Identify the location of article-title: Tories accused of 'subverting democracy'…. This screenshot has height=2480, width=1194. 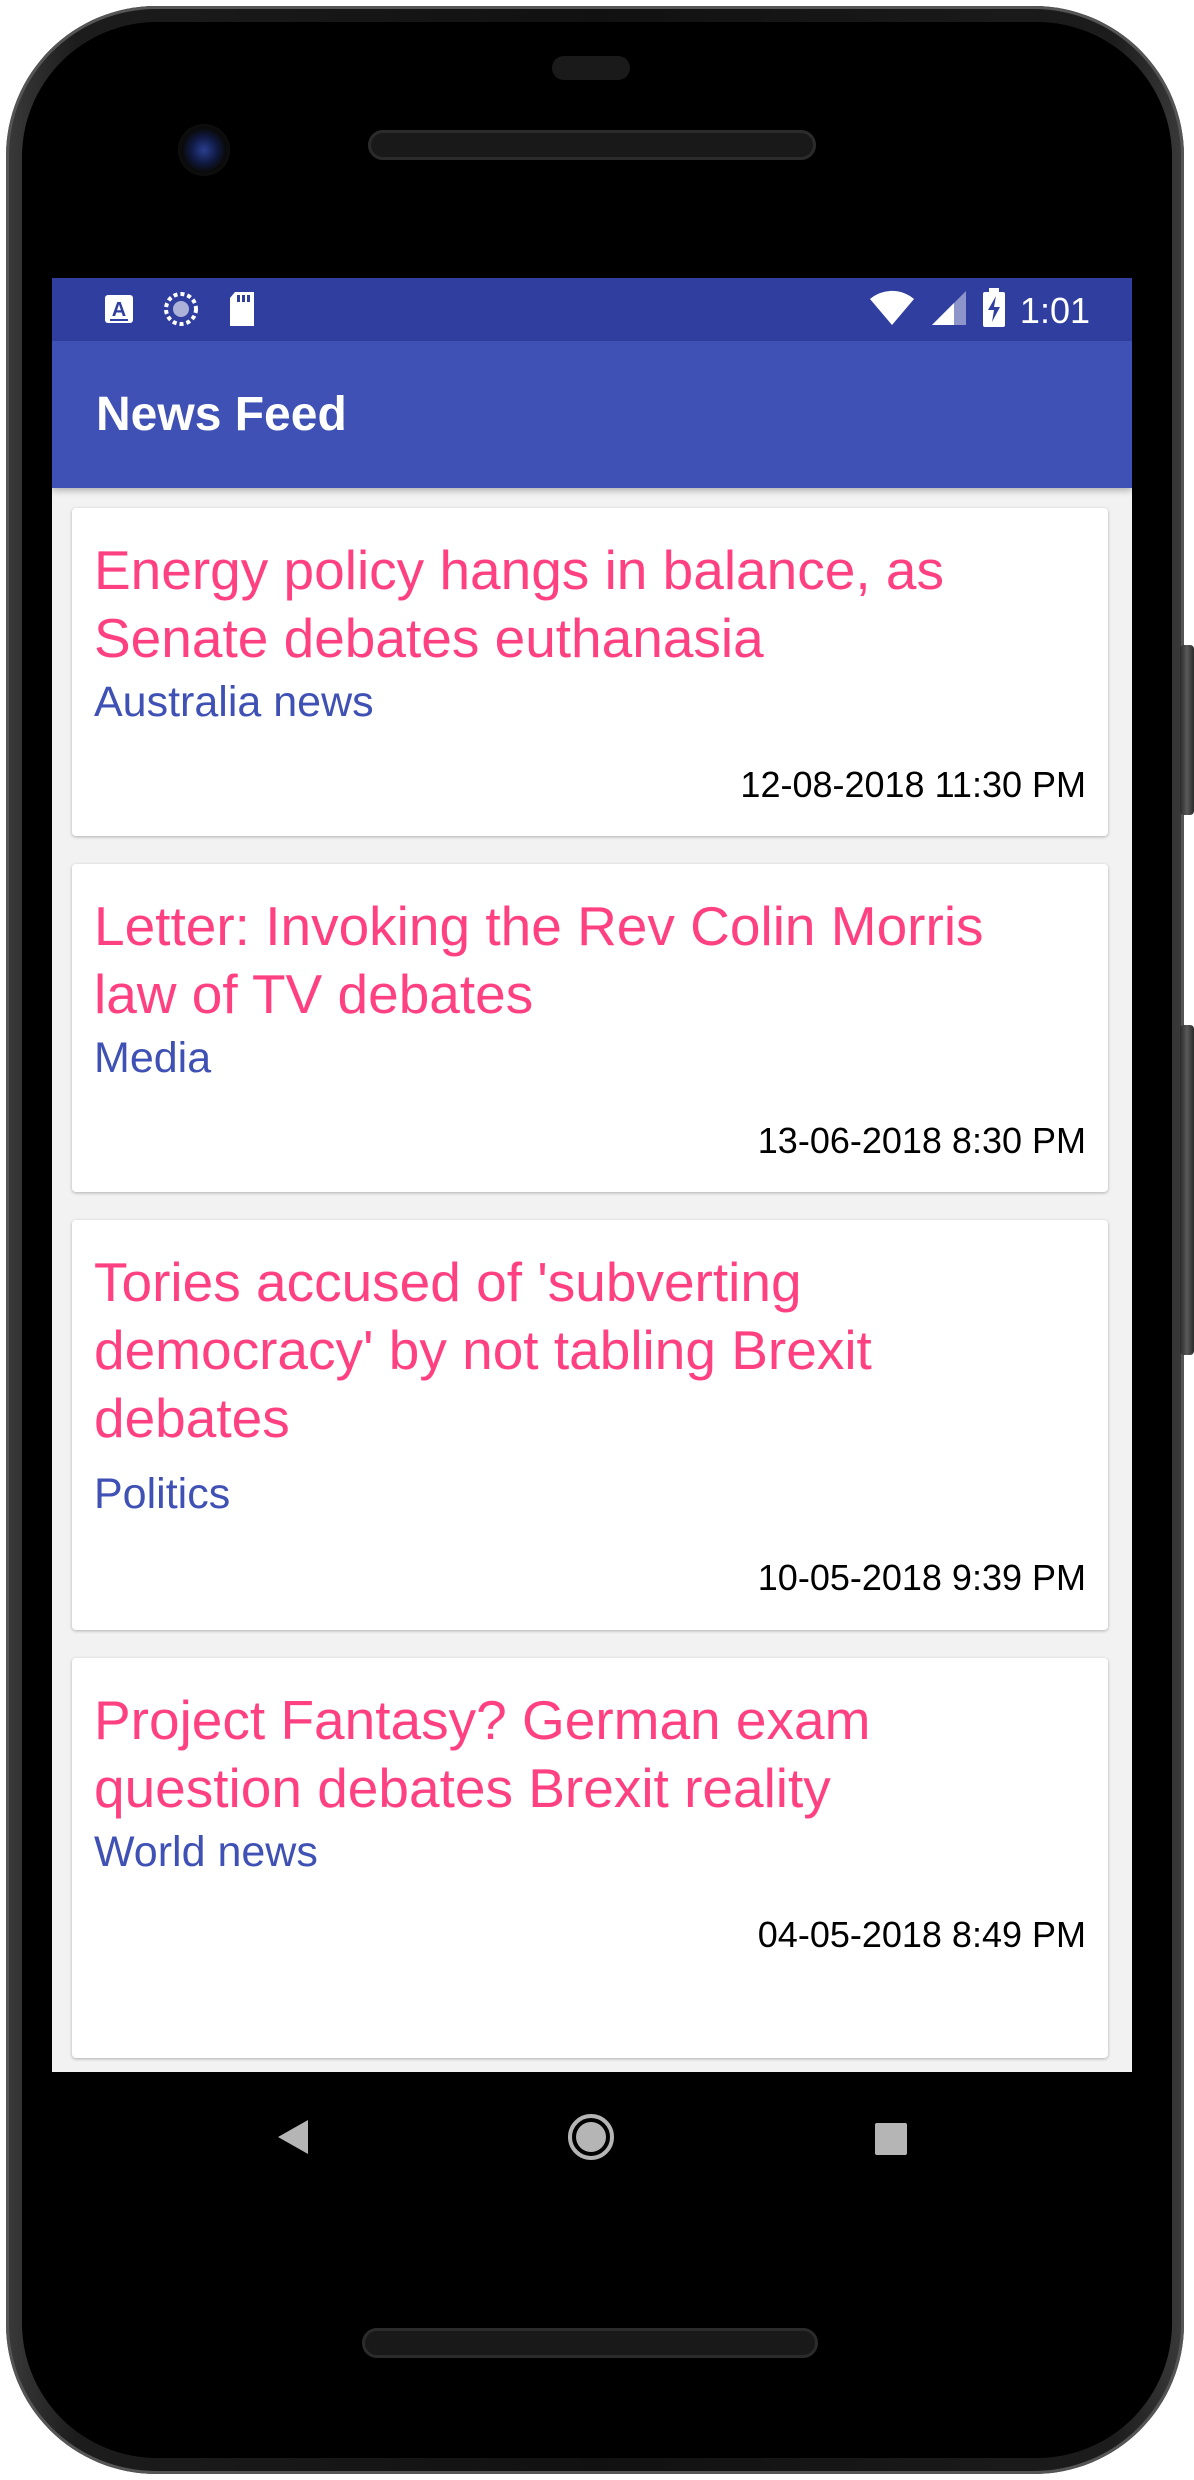
(483, 1350).